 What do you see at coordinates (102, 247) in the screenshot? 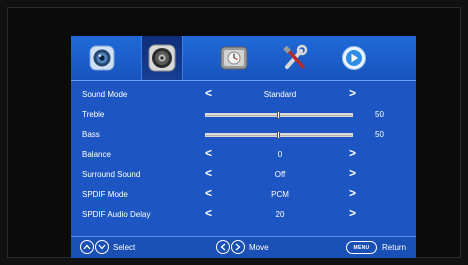
I see `down-key-icon` at bounding box center [102, 247].